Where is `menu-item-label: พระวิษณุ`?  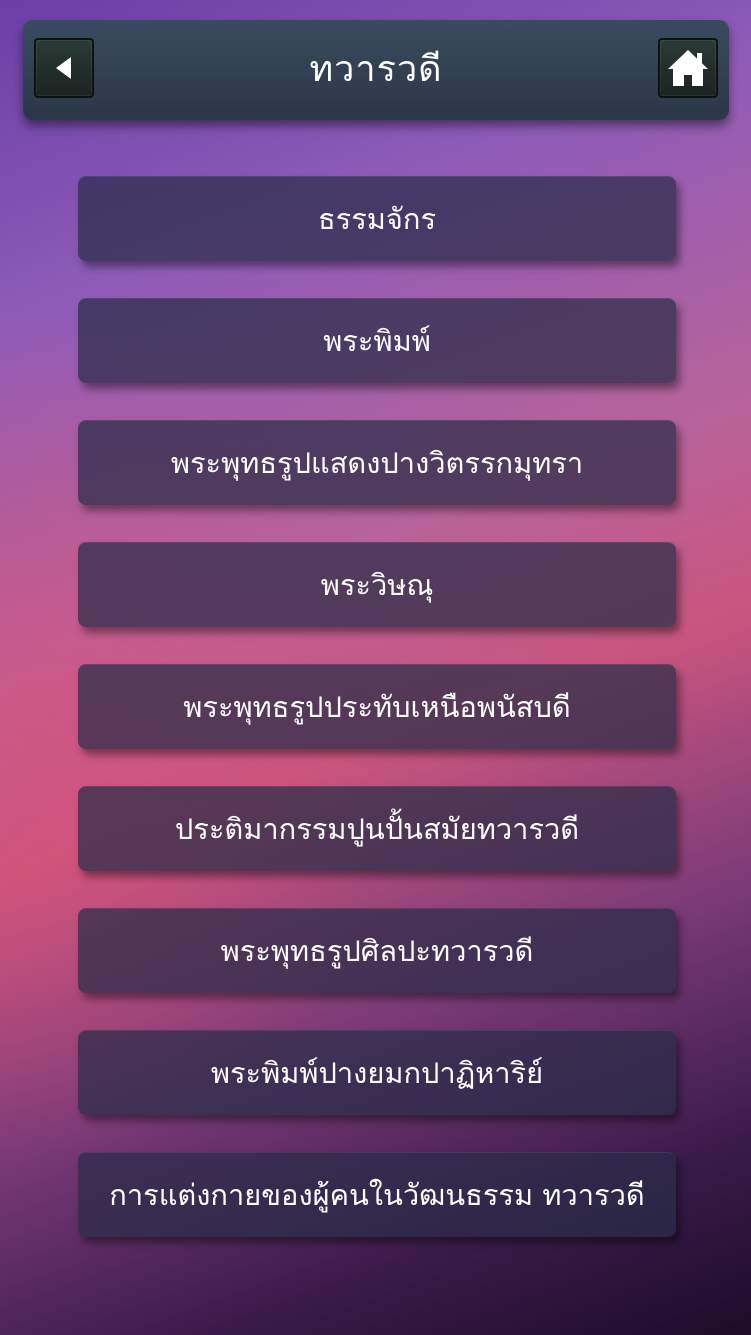 menu-item-label: พระวิษณุ is located at coordinates (377, 584).